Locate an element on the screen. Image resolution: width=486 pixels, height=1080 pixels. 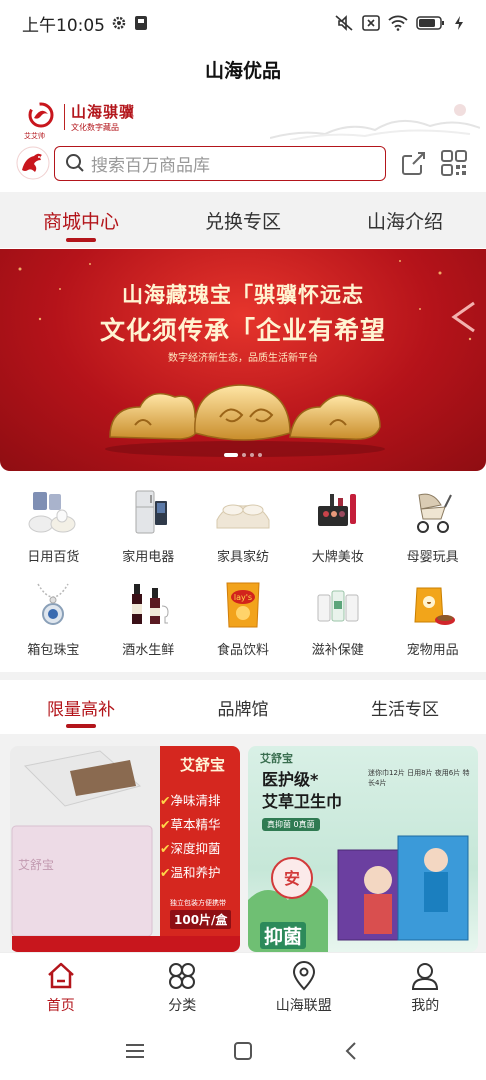
tab-shanhai-intro: 山海介绍 is located at coordinates (405, 220).